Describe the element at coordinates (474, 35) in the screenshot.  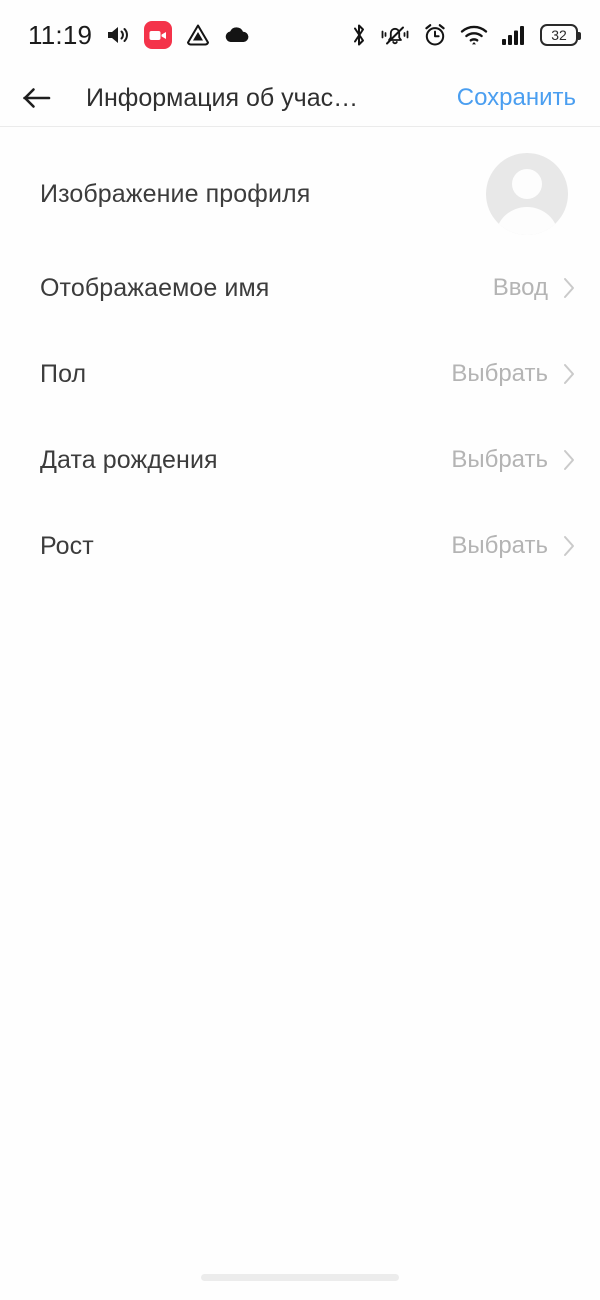
I see `wifi-icon` at that location.